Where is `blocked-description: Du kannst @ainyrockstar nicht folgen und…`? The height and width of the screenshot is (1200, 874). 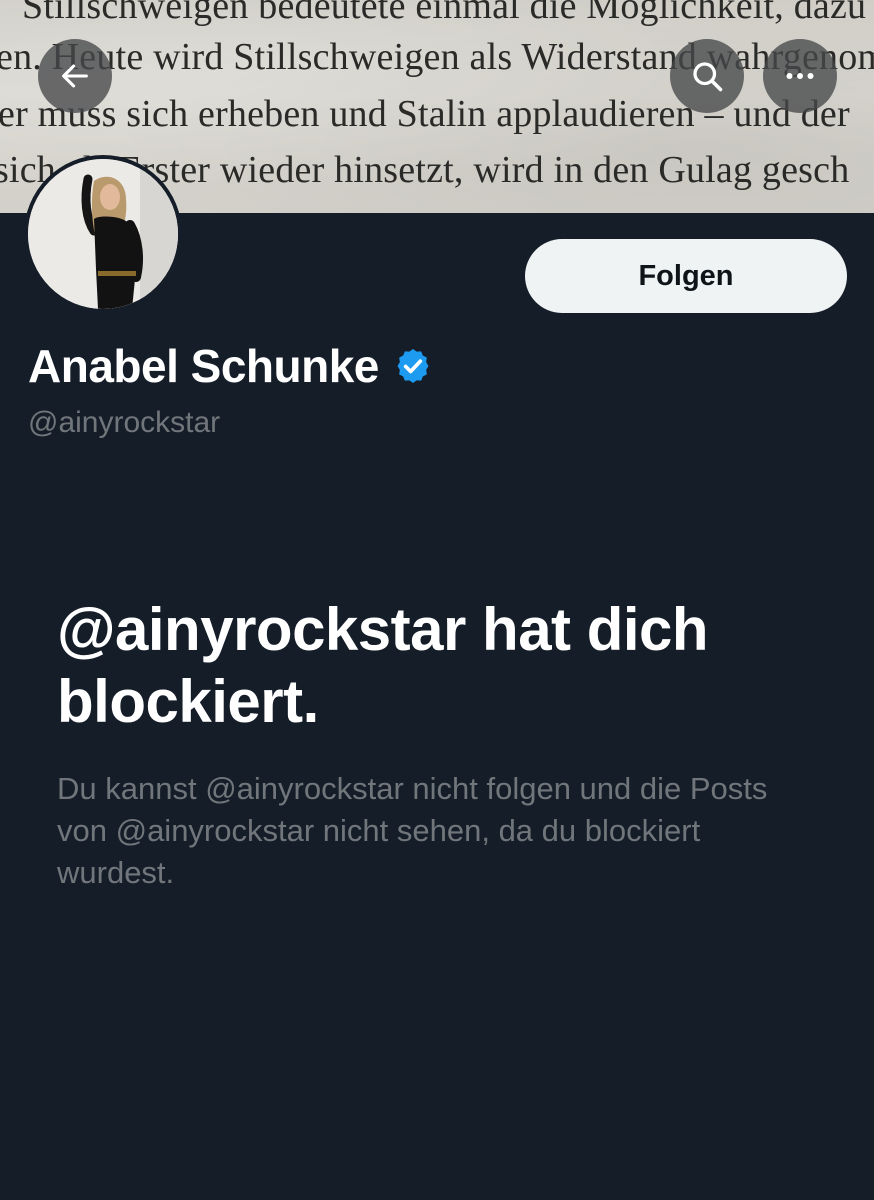 blocked-description: Du kannst @ainyrockstar nicht folgen und… is located at coordinates (412, 830).